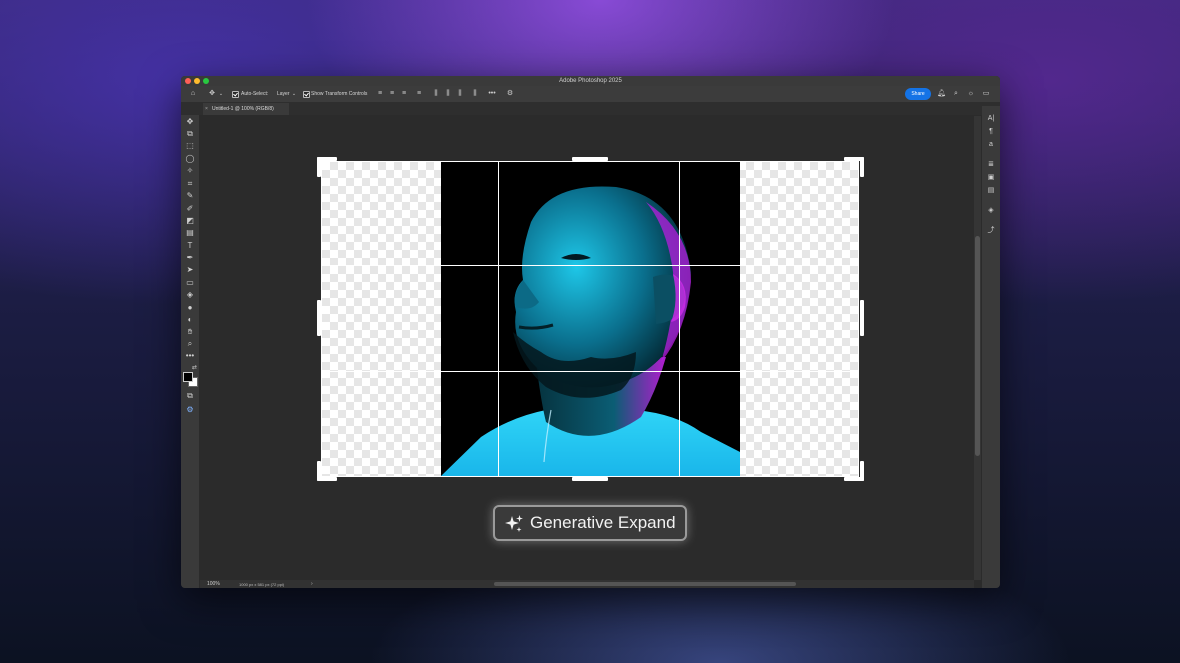 The width and height of the screenshot is (1180, 663). Describe the element at coordinates (319, 318) in the screenshot. I see `crop-handle-left` at that location.